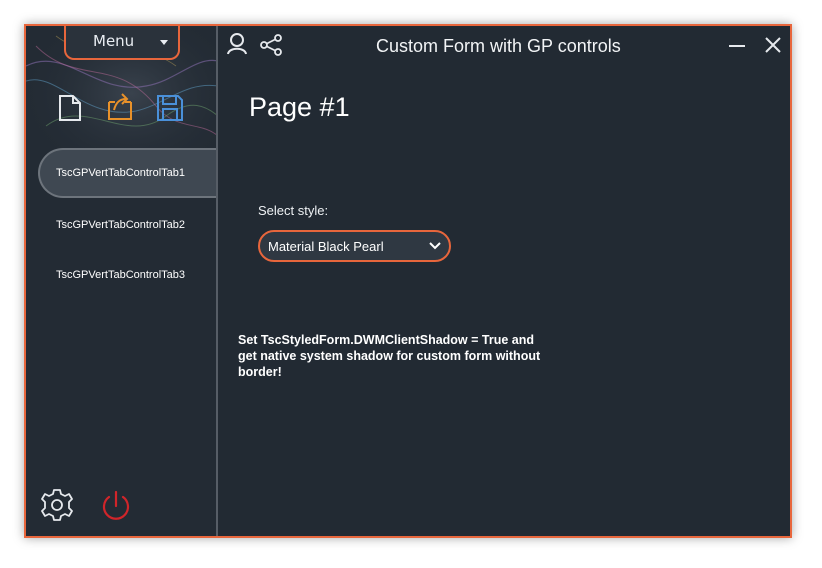  I want to click on tab-1: TscGPVertTabControlTab1, so click(127, 173).